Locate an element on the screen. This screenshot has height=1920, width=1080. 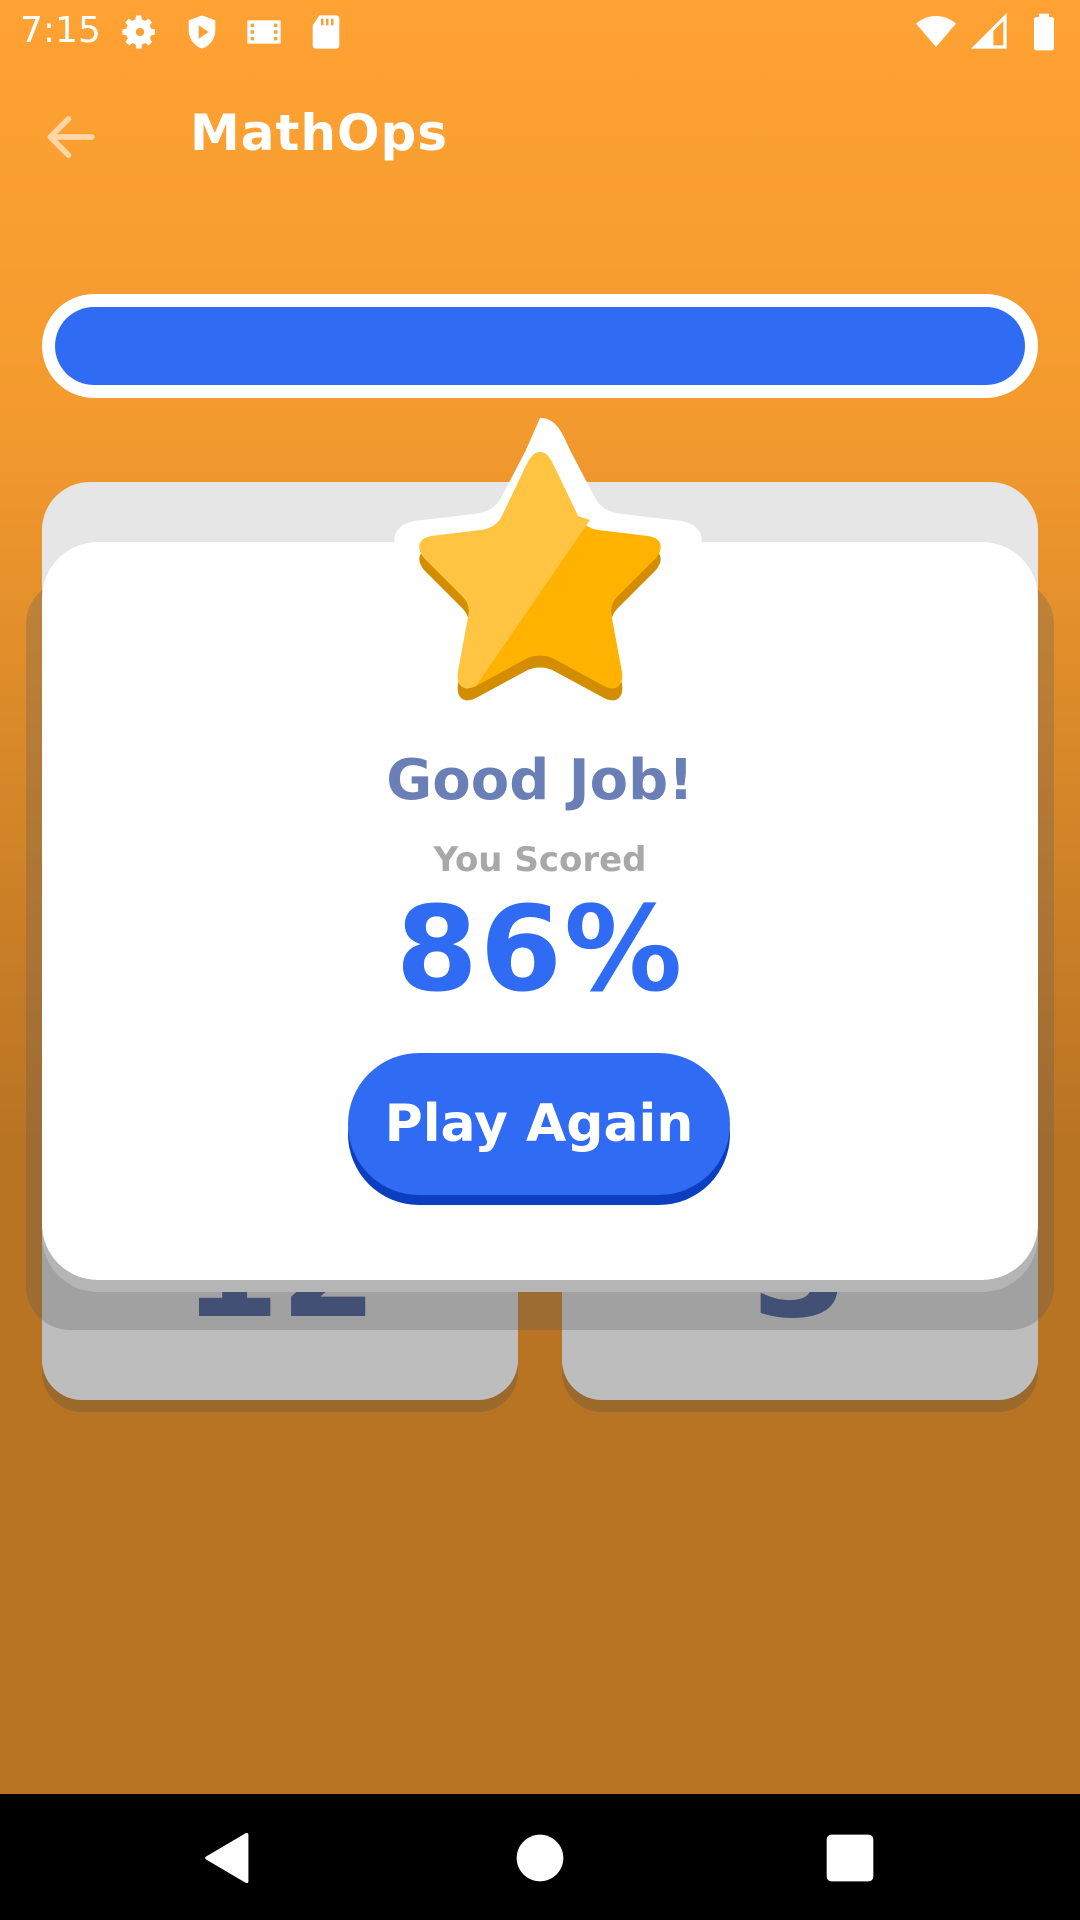
navigation-bar is located at coordinates (540, 1857).